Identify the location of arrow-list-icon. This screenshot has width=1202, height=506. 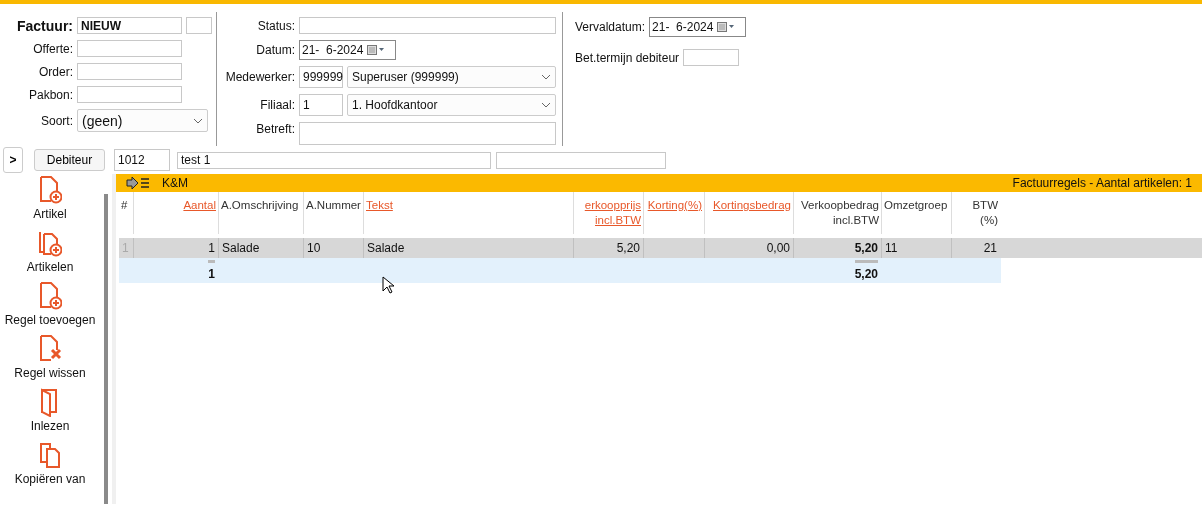
(138, 183).